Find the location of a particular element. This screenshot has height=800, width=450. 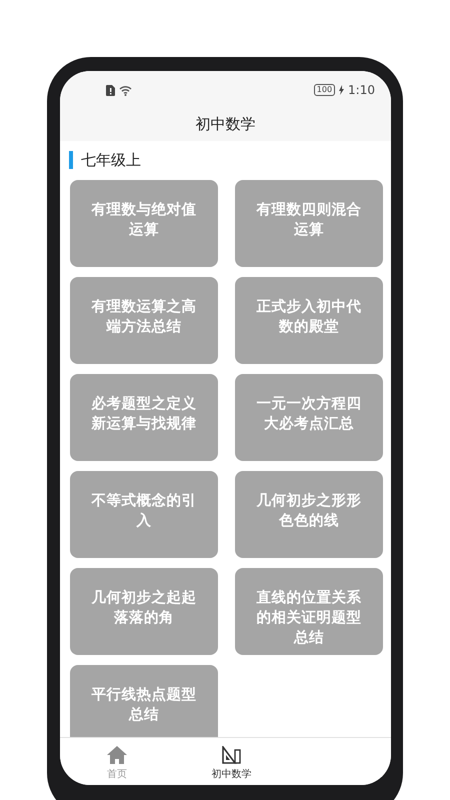

lesson-card: 必考题型之定义新运算与找规律 is located at coordinates (144, 417).